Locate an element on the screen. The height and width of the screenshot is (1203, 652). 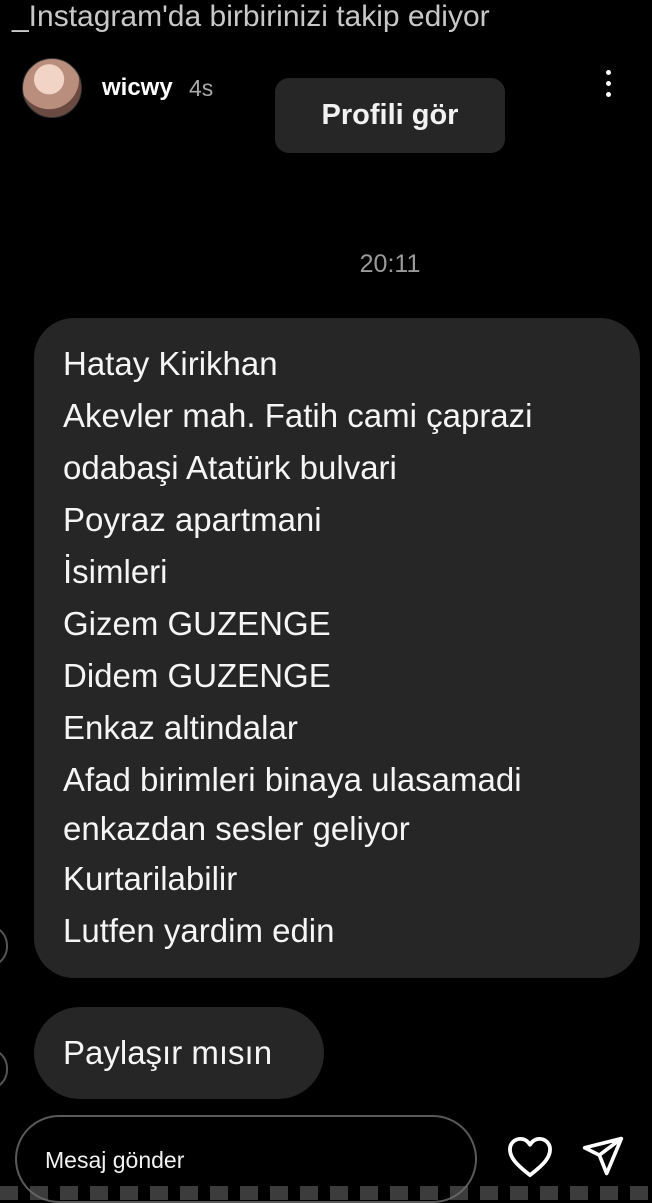
message-line: Afad birimleri binaya ulasamadi is located at coordinates (292, 779).